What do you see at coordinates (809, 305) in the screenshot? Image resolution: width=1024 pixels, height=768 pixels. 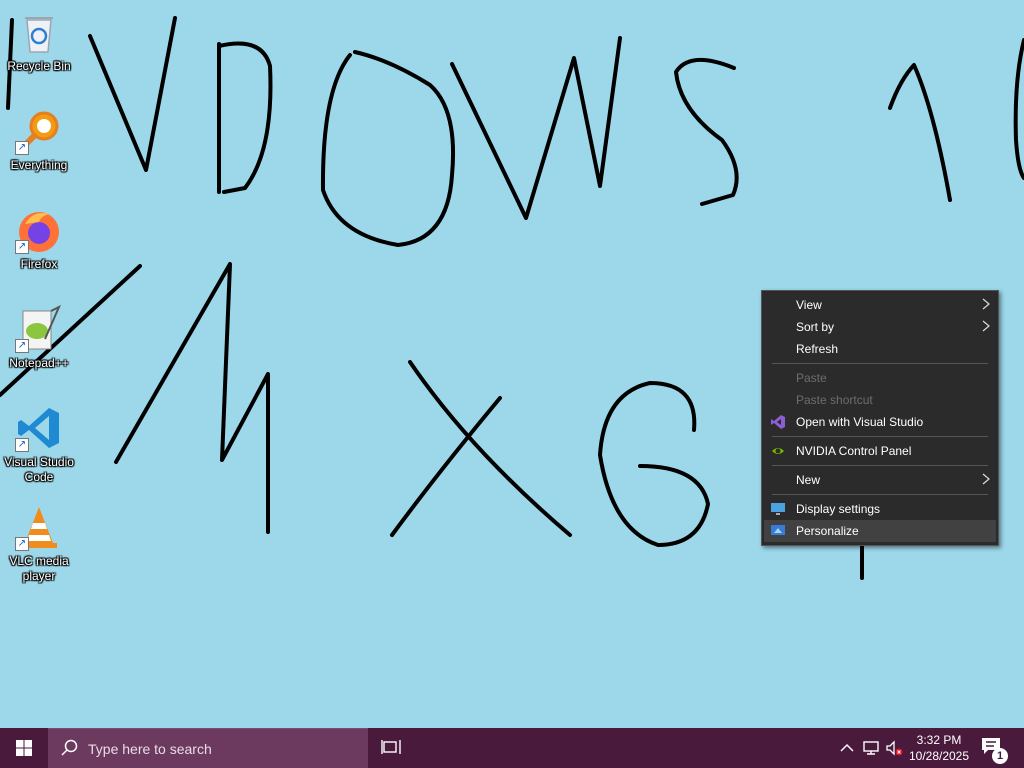 I see `menu-item-label: View` at bounding box center [809, 305].